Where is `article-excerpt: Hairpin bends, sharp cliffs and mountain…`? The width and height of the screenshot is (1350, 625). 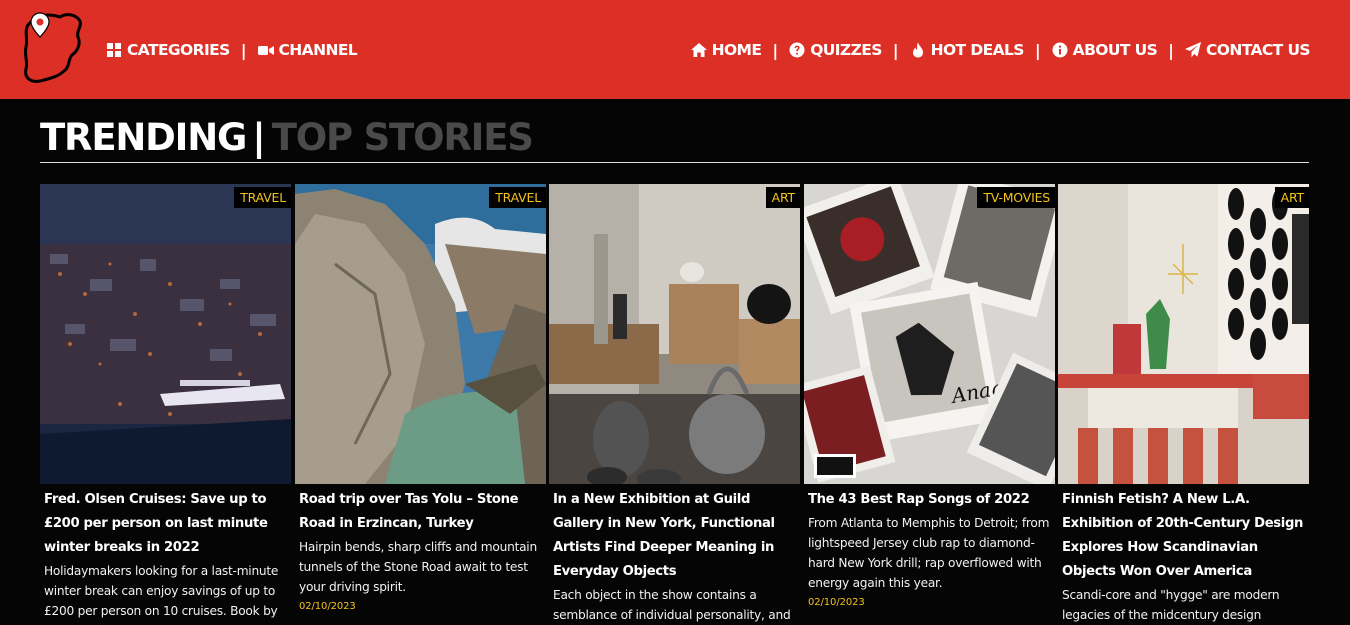 article-excerpt: Hairpin bends, sharp cliffs and mountain… is located at coordinates (418, 567).